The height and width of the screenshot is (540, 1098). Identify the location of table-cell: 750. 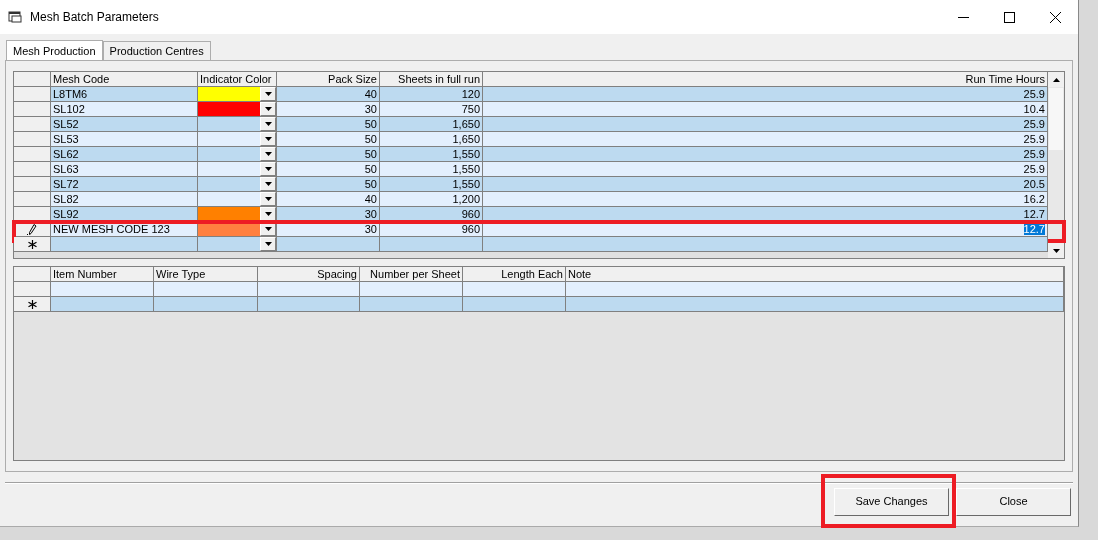
(431, 109).